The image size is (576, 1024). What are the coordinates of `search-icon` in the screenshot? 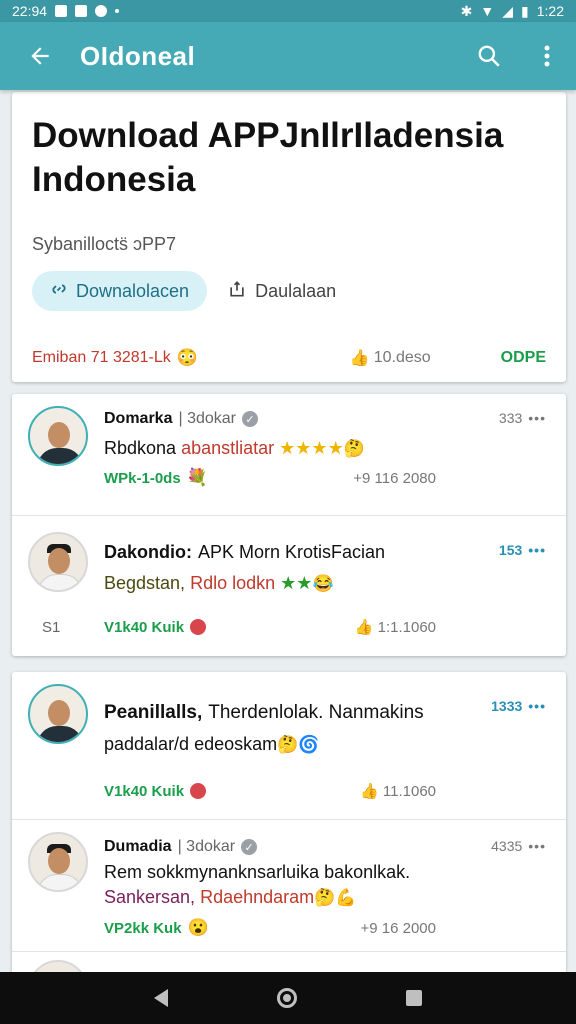 It's located at (489, 56).